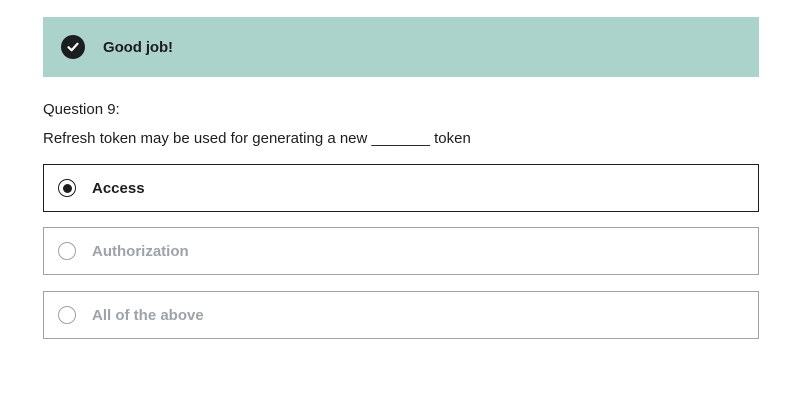  I want to click on answer-option-label: All of the above, so click(148, 315).